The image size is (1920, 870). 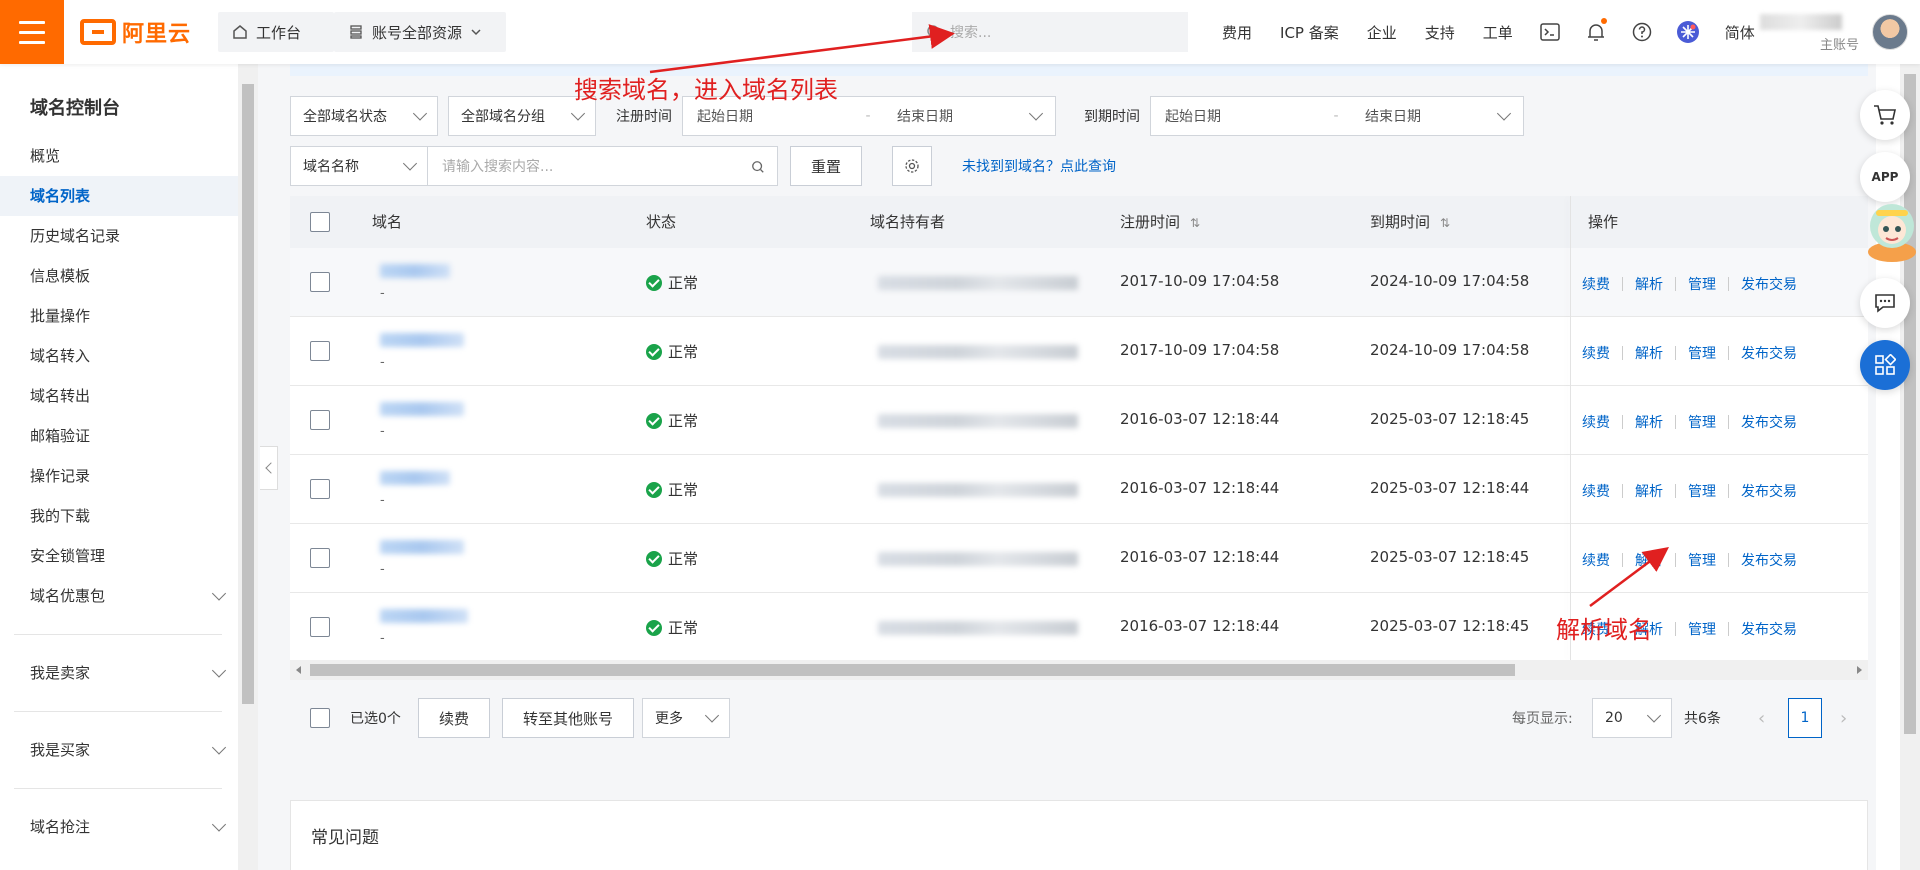 What do you see at coordinates (1436, 116) in the screenshot?
I see `exp-end-date: 结束日期` at bounding box center [1436, 116].